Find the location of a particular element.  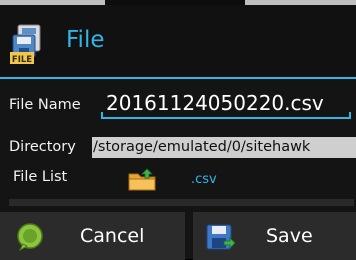

file-extension: .csv is located at coordinates (204, 179).